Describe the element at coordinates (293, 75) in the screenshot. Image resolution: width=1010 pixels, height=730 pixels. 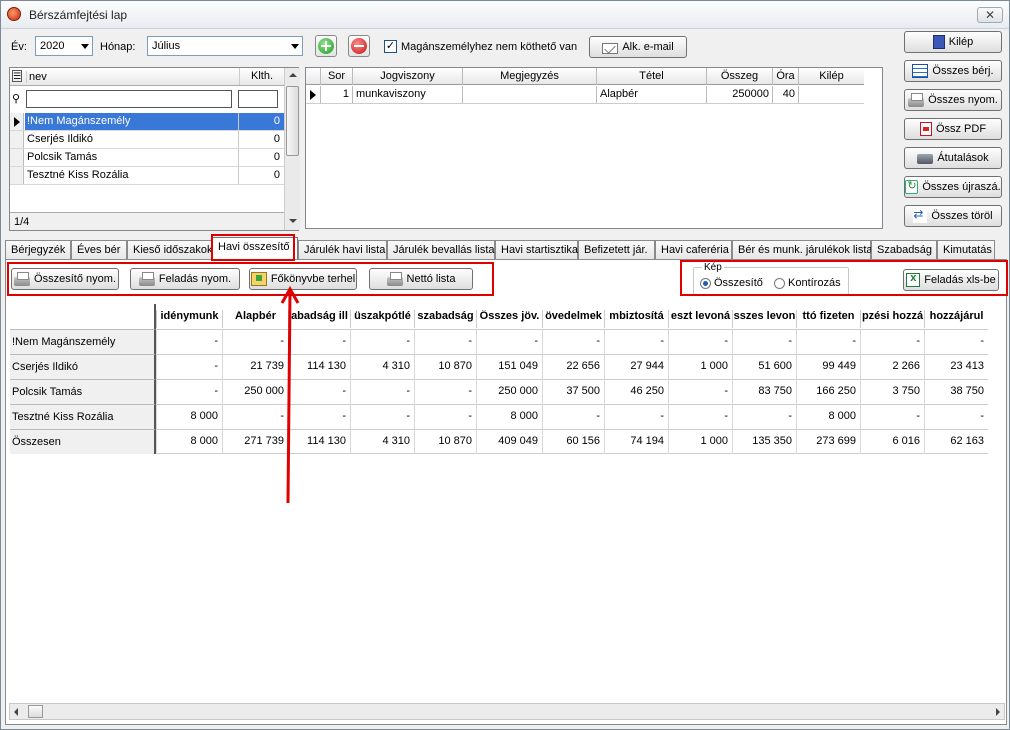
I see `scroll-up-icon` at that location.